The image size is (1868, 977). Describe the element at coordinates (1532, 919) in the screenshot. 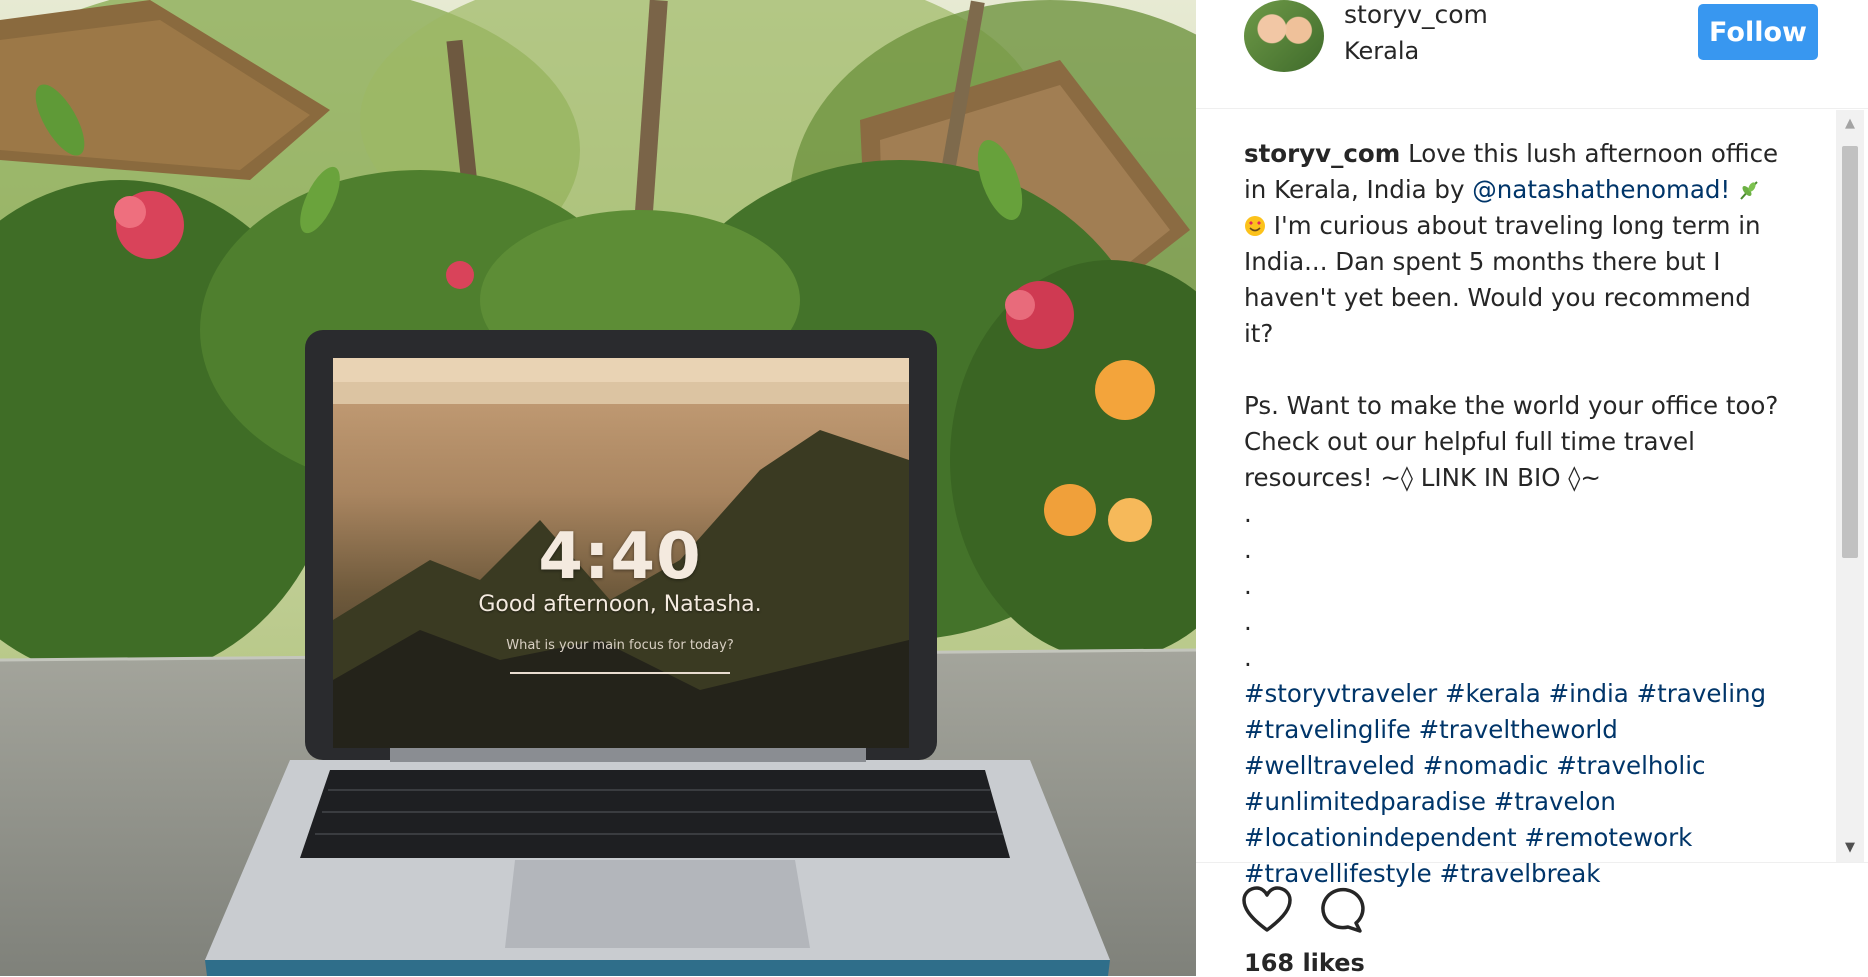

I see `post-actions: 168 likes` at that location.